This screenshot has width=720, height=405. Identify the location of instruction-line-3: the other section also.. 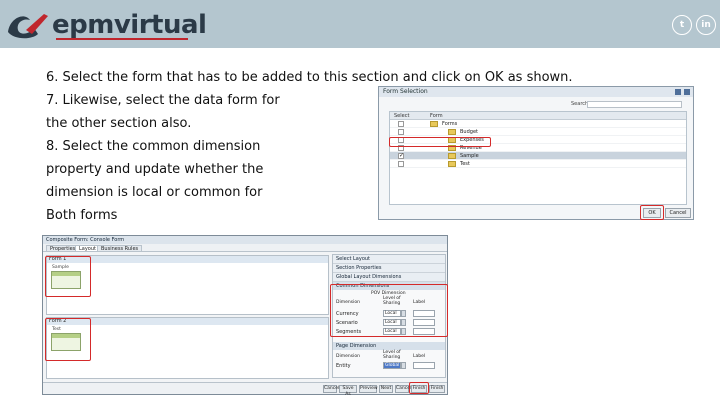
(119, 123).